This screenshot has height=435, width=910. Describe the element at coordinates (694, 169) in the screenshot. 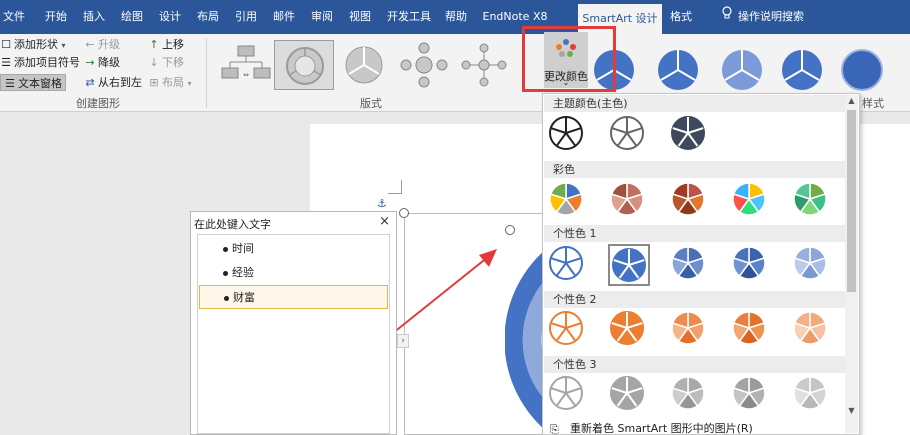

I see `section-header-colorful: 彩色` at that location.